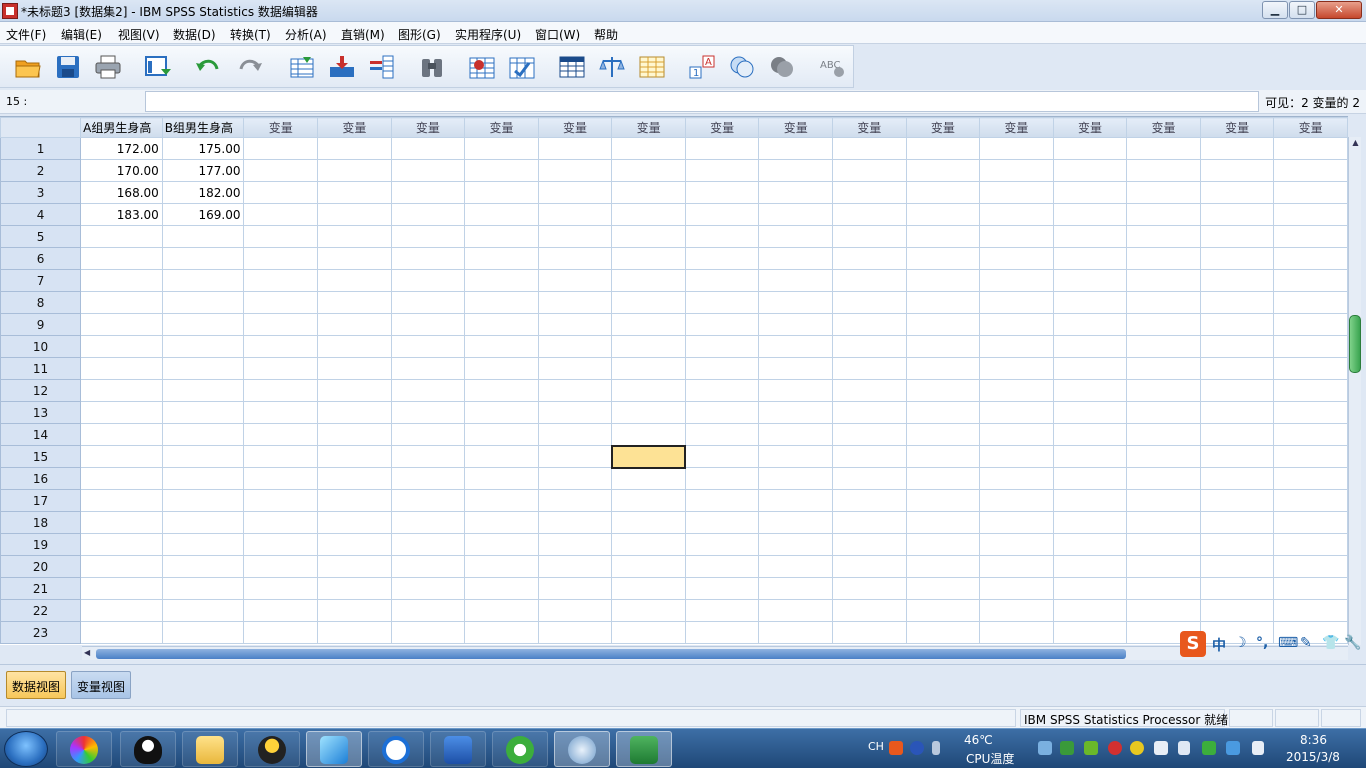 The image size is (1366, 768). I want to click on row-header: 20, so click(41, 566).